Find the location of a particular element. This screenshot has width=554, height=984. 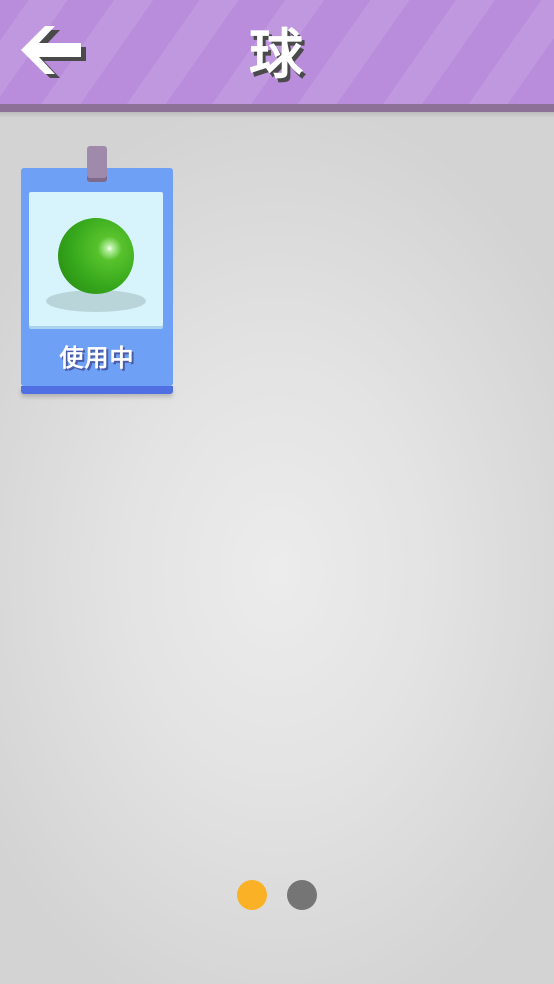

page-title: 球 is located at coordinates (277, 54).